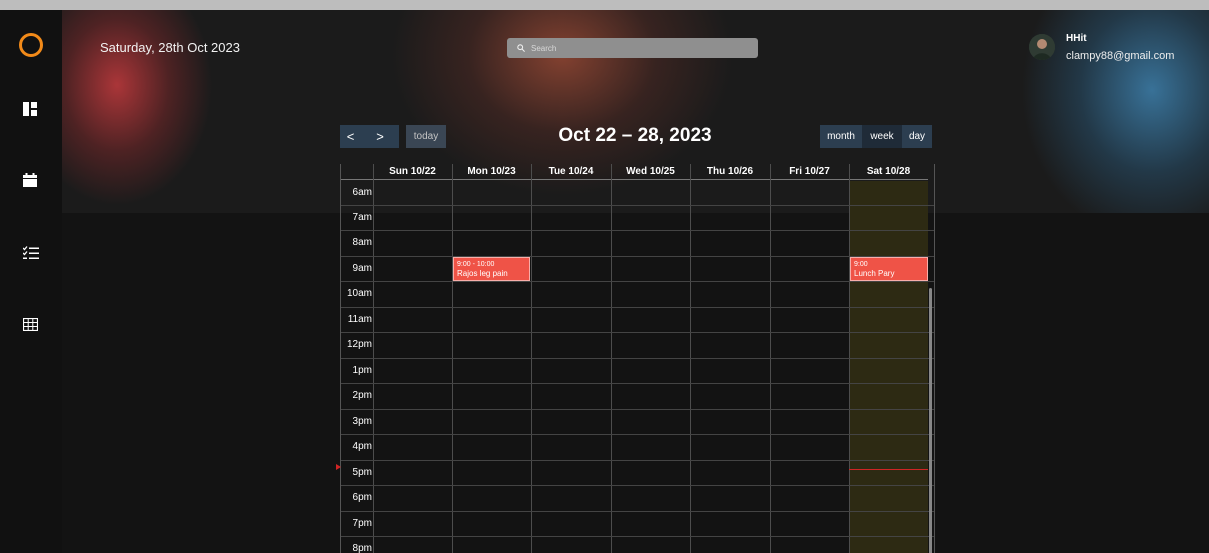  I want to click on table-icon, so click(31, 326).